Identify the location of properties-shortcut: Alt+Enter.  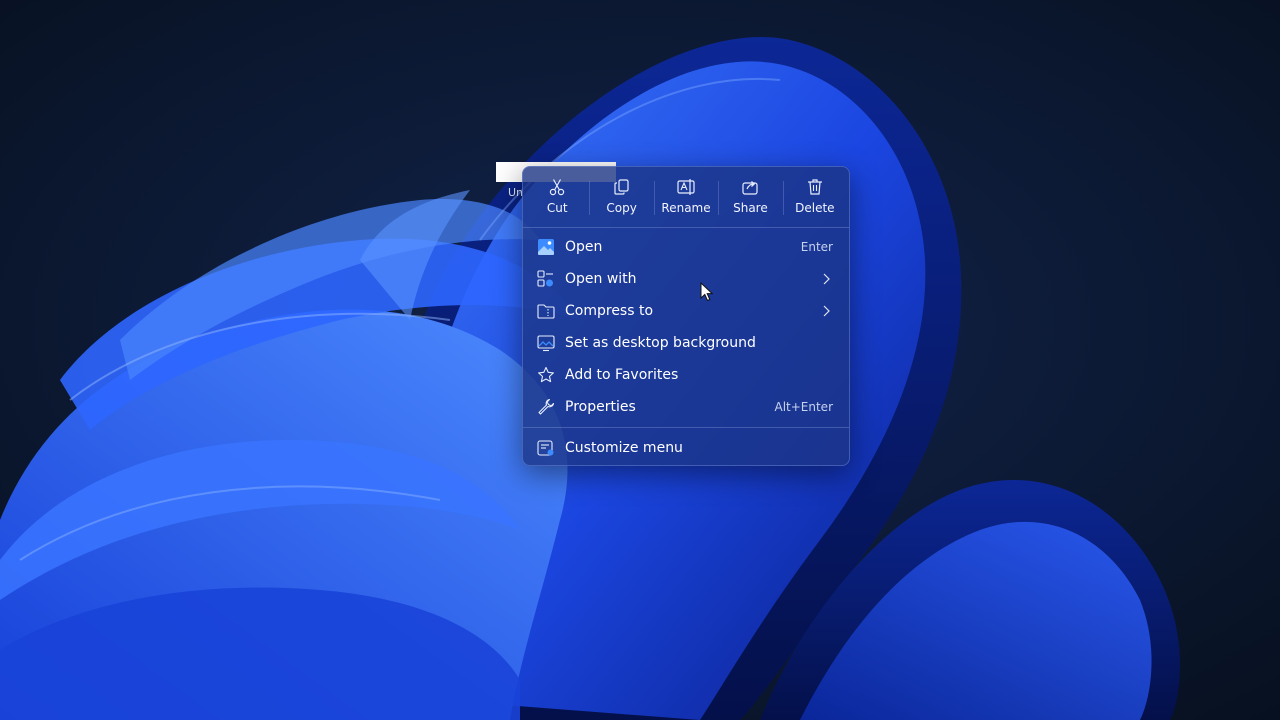
(803, 407).